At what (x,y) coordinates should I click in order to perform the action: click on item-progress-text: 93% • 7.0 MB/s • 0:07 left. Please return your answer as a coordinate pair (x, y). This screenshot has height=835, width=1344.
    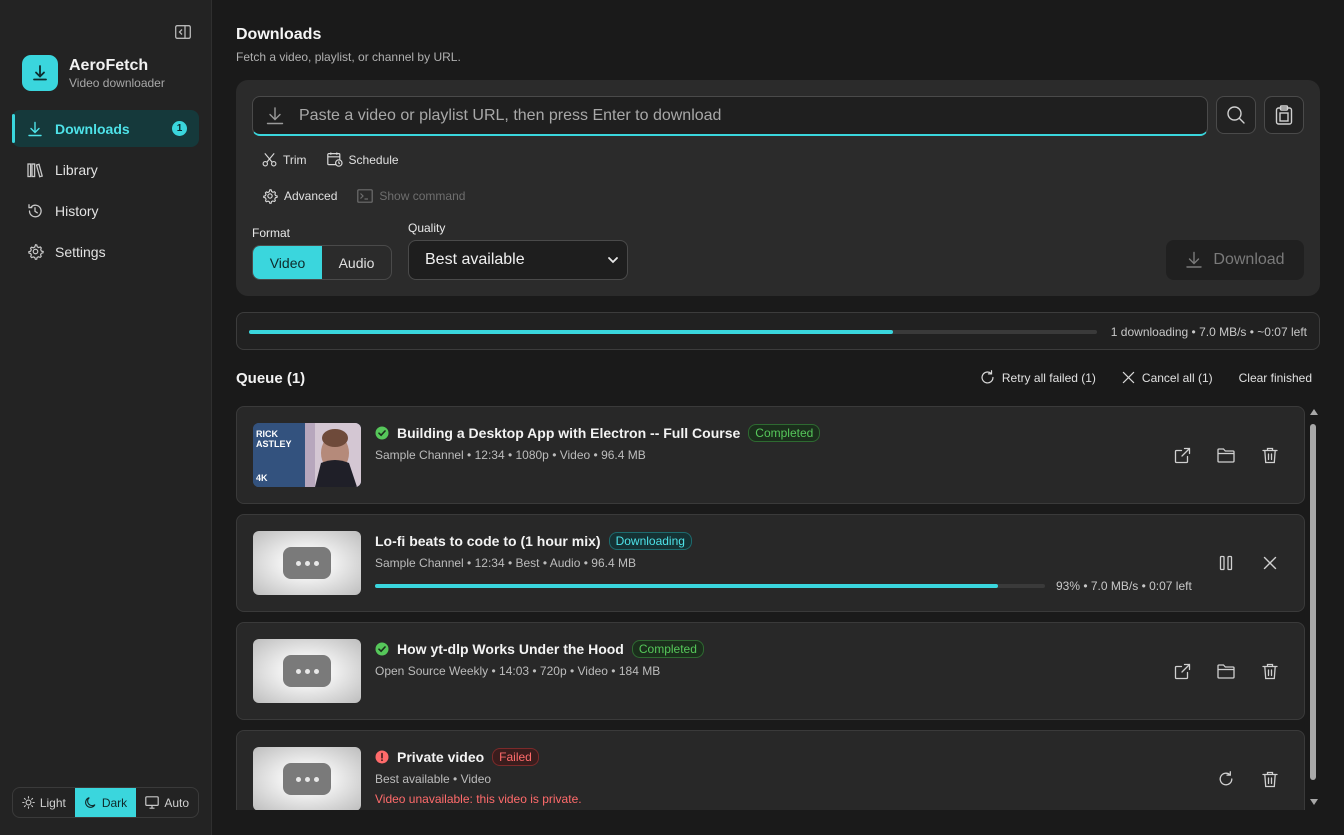
    Looking at the image, I should click on (1124, 586).